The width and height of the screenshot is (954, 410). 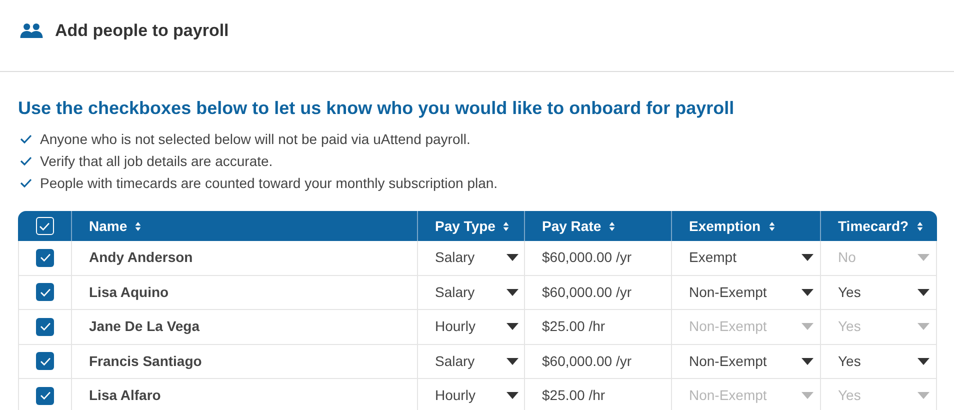 What do you see at coordinates (572, 226) in the screenshot?
I see `column-header: Pay Rate` at bounding box center [572, 226].